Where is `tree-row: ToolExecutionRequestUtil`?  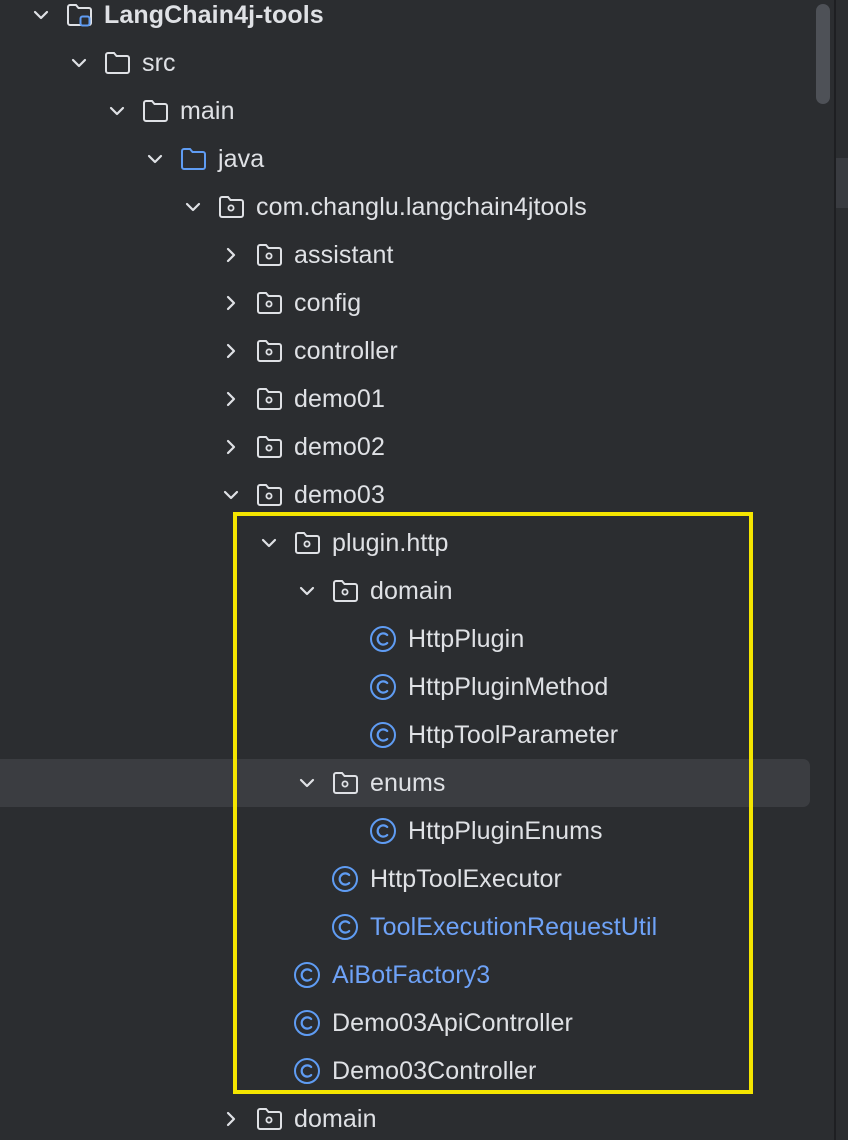
tree-row: ToolExecutionRequestUtil is located at coordinates (405, 927).